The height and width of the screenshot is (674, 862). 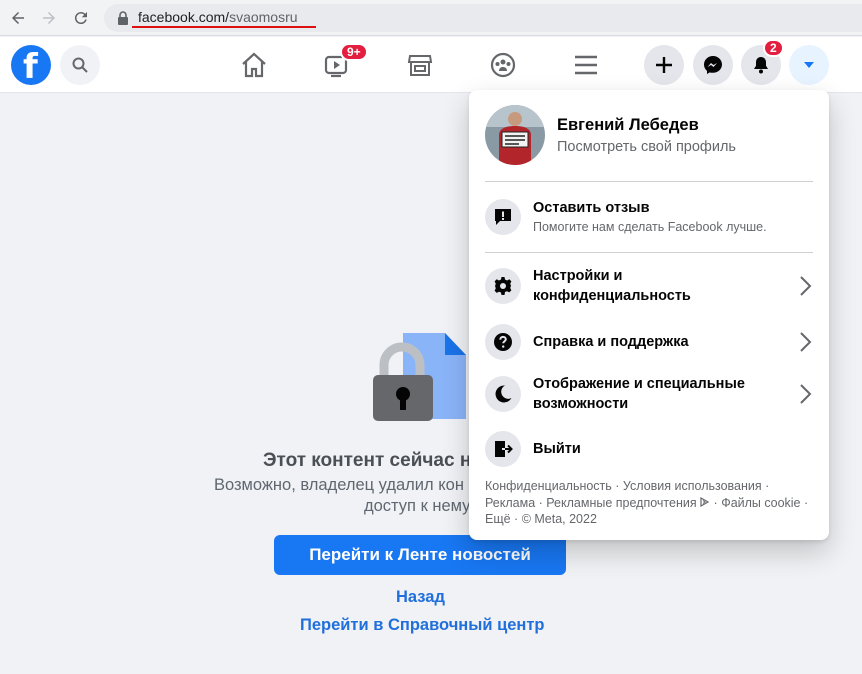 What do you see at coordinates (510, 503) in the screenshot?
I see `ads-link: Реклама` at bounding box center [510, 503].